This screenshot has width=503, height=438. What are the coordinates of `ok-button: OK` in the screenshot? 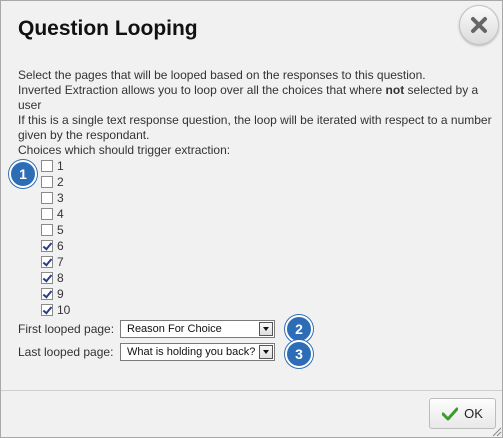 It's located at (462, 413).